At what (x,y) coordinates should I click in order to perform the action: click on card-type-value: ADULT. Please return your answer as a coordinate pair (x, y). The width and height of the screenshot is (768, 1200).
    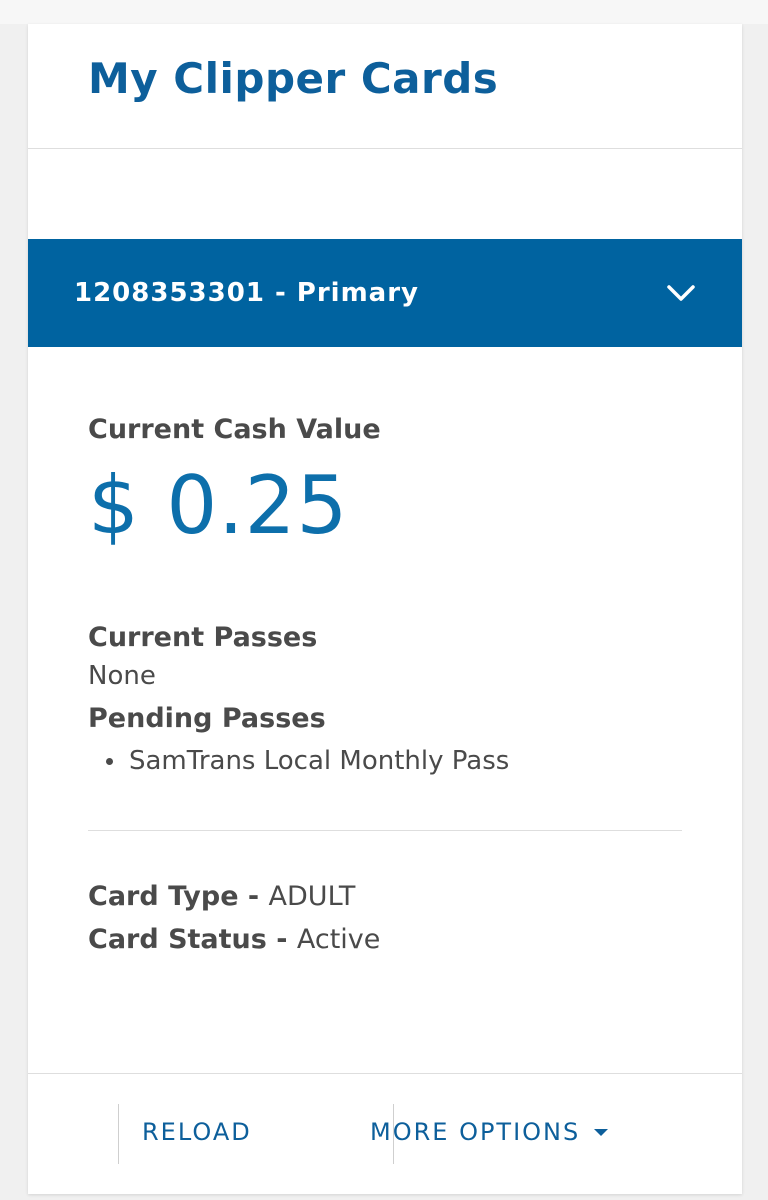
    Looking at the image, I should click on (312, 896).